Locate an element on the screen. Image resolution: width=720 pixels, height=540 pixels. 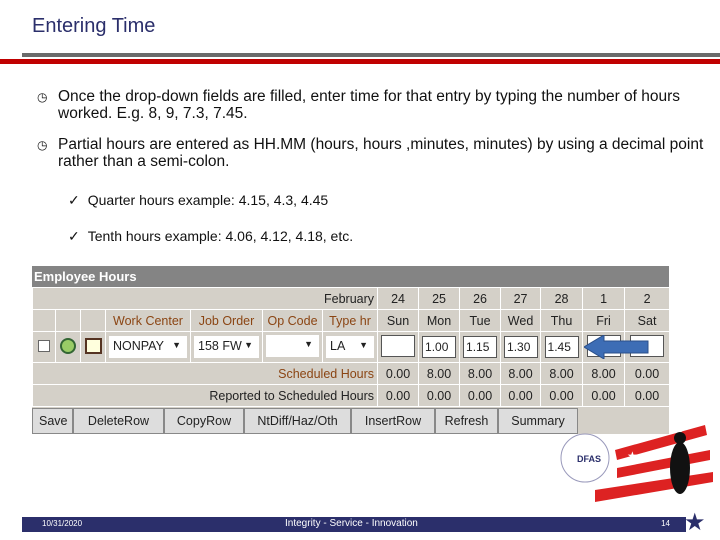
month-label: February is located at coordinates (205, 298).